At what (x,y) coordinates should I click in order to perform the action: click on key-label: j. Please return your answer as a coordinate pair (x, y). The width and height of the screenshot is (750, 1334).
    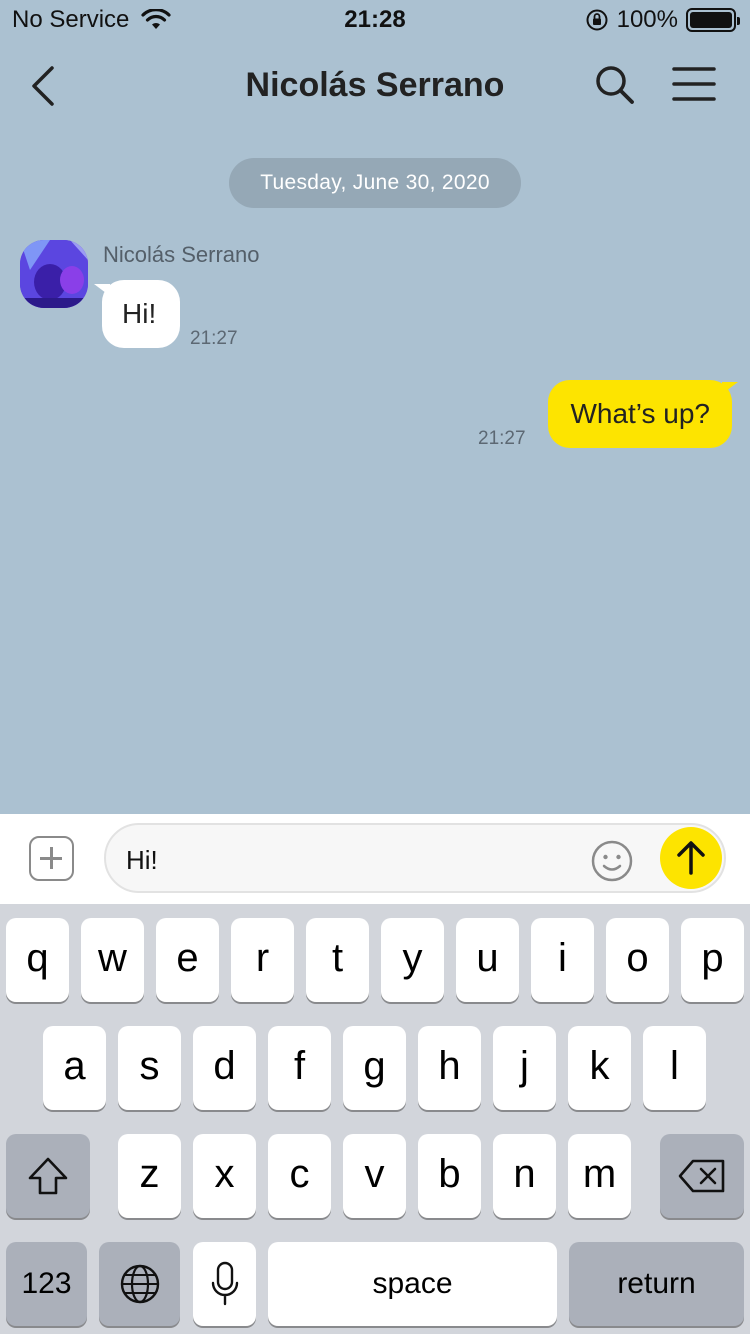
    Looking at the image, I should click on (524, 1066).